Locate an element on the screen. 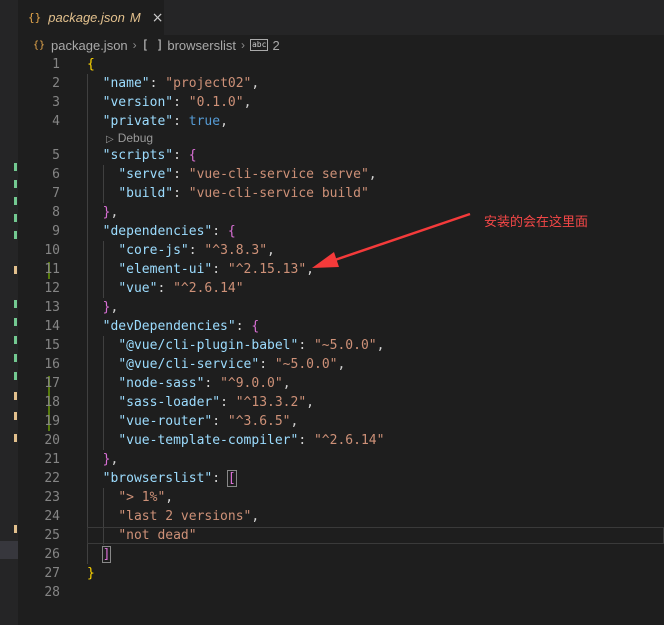 This screenshot has height=625, width=664. annotation-text: 安装的会在这里面 is located at coordinates (536, 222).